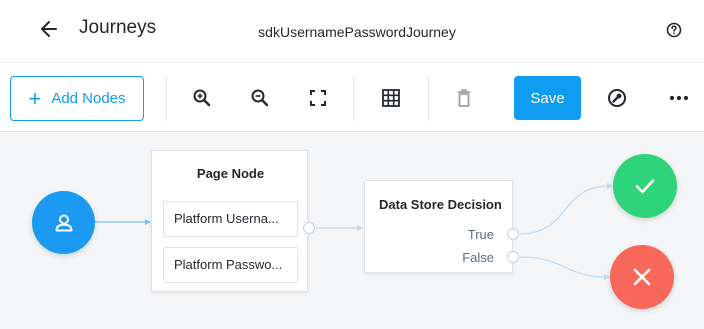 Image resolution: width=704 pixels, height=329 pixels. I want to click on check-icon, so click(645, 186).